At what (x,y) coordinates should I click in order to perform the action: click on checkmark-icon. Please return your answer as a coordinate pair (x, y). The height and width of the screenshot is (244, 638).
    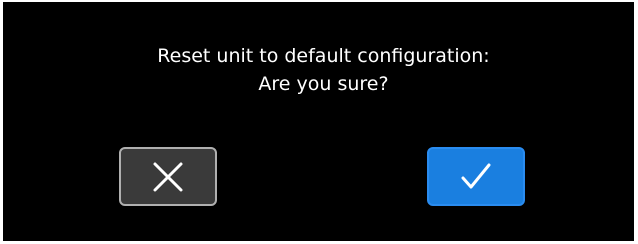
    Looking at the image, I should click on (476, 175).